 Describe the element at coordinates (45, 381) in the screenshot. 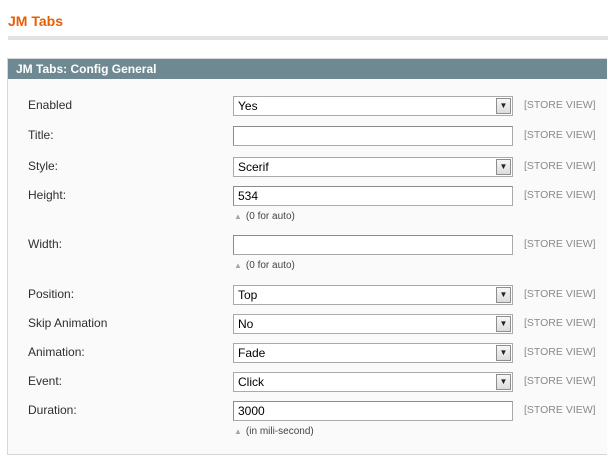

I see `event-label: Event:` at that location.